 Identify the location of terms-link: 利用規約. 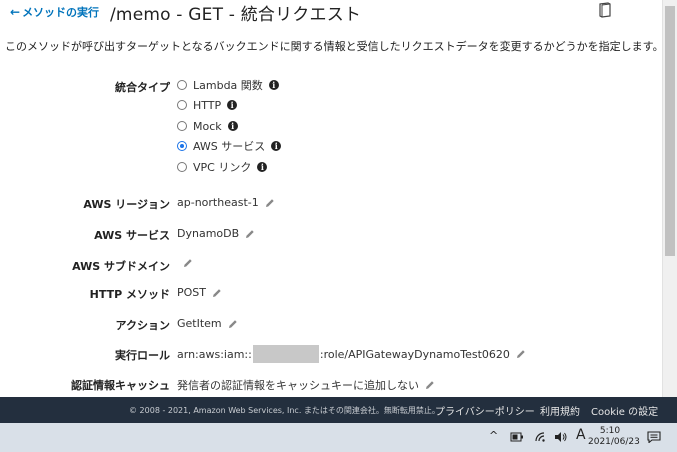
(560, 410).